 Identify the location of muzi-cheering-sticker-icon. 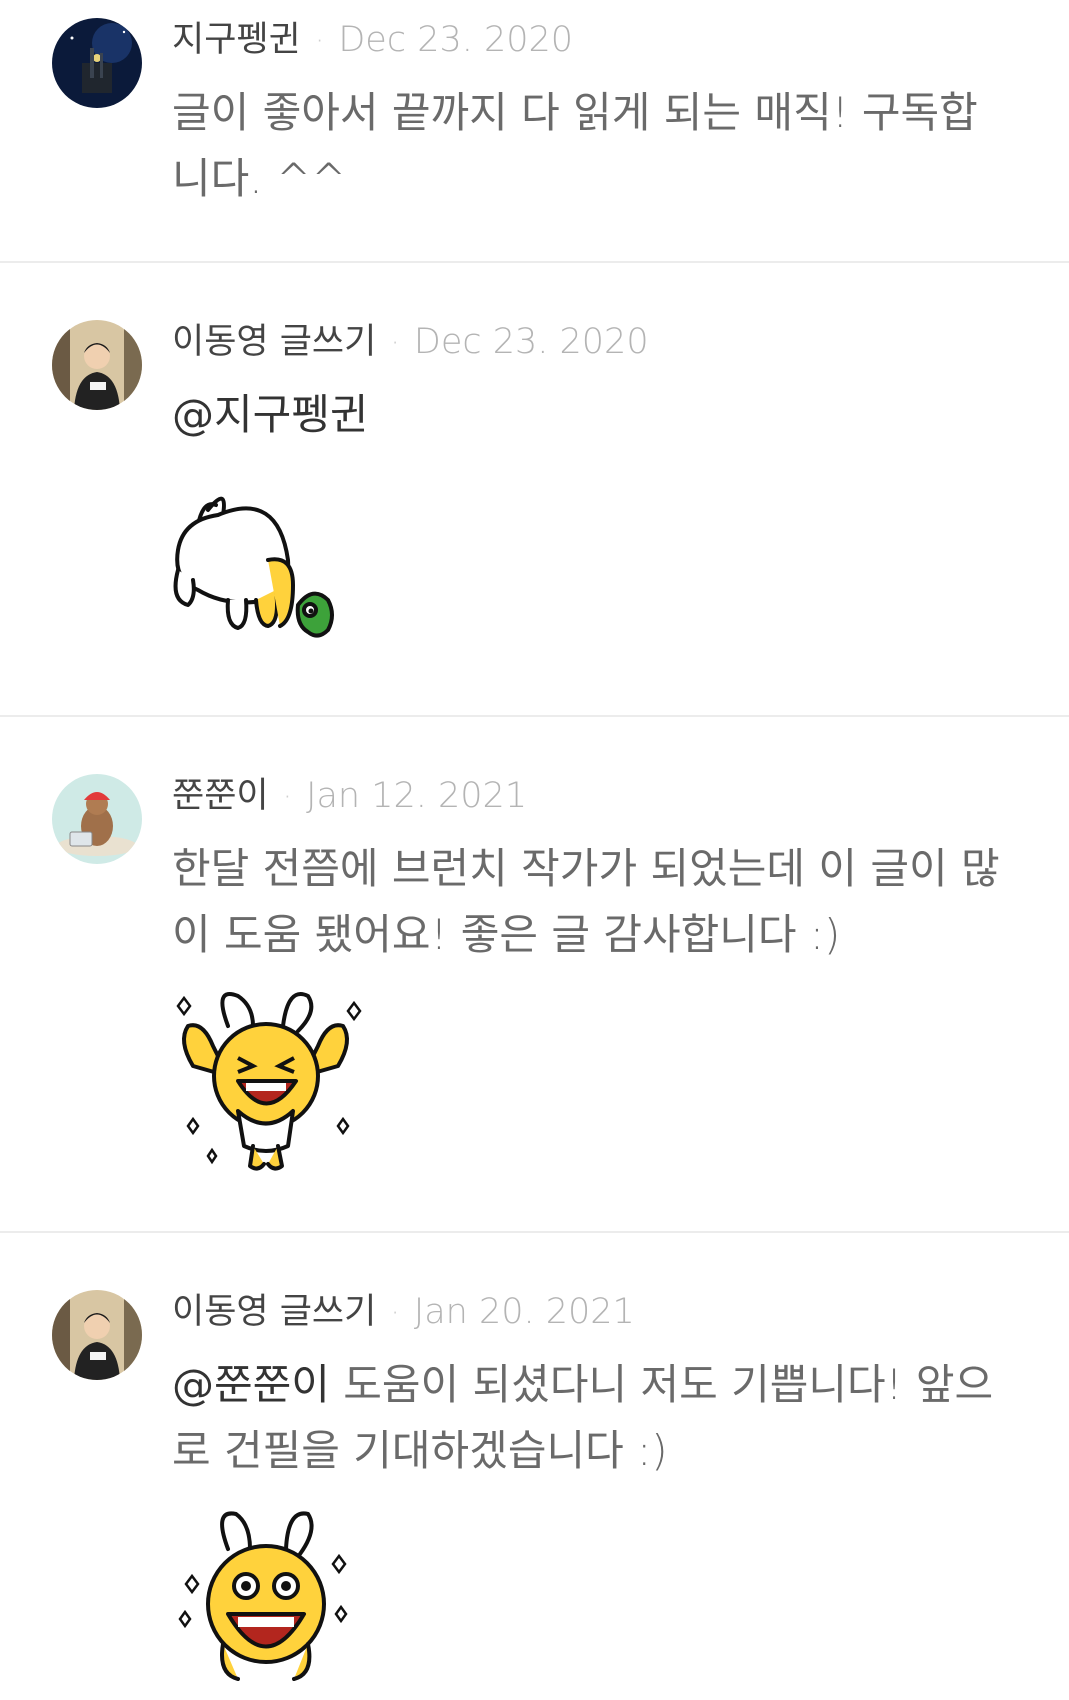
(269, 1081).